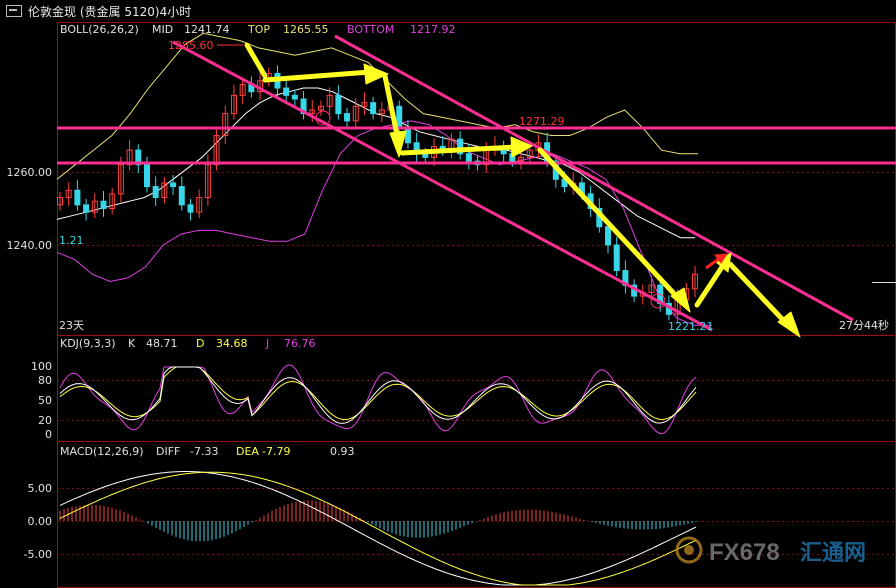 The height and width of the screenshot is (588, 896). What do you see at coordinates (207, 29) in the screenshot?
I see `boll-mid-value: 1241.74` at bounding box center [207, 29].